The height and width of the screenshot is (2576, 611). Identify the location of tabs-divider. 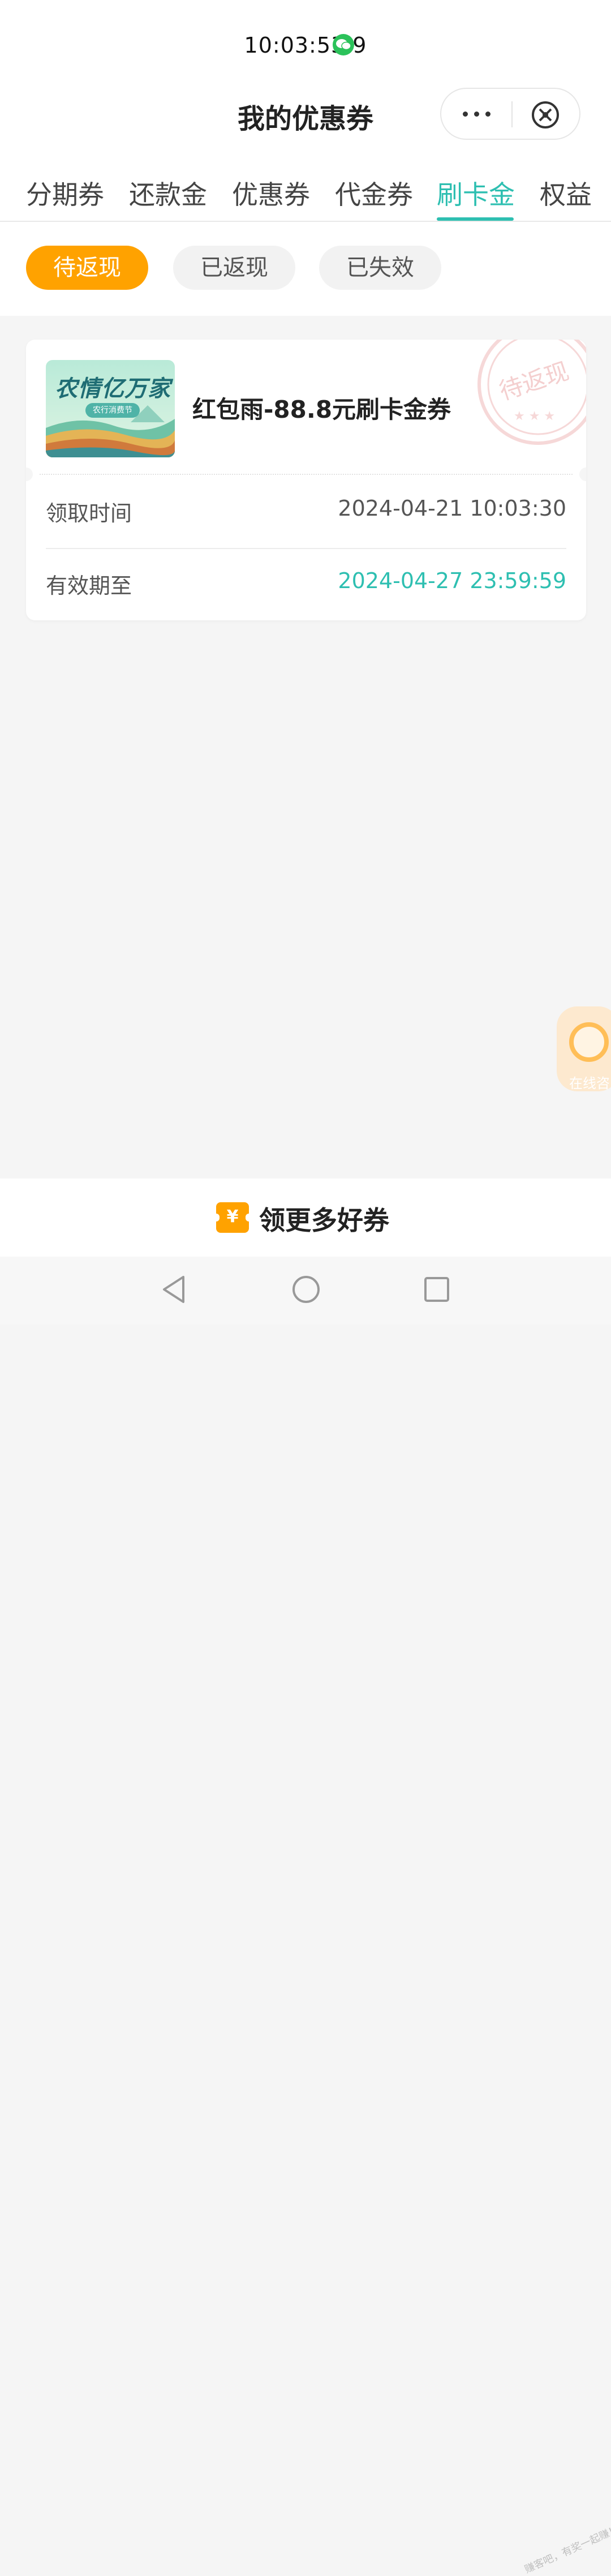
(305, 221).